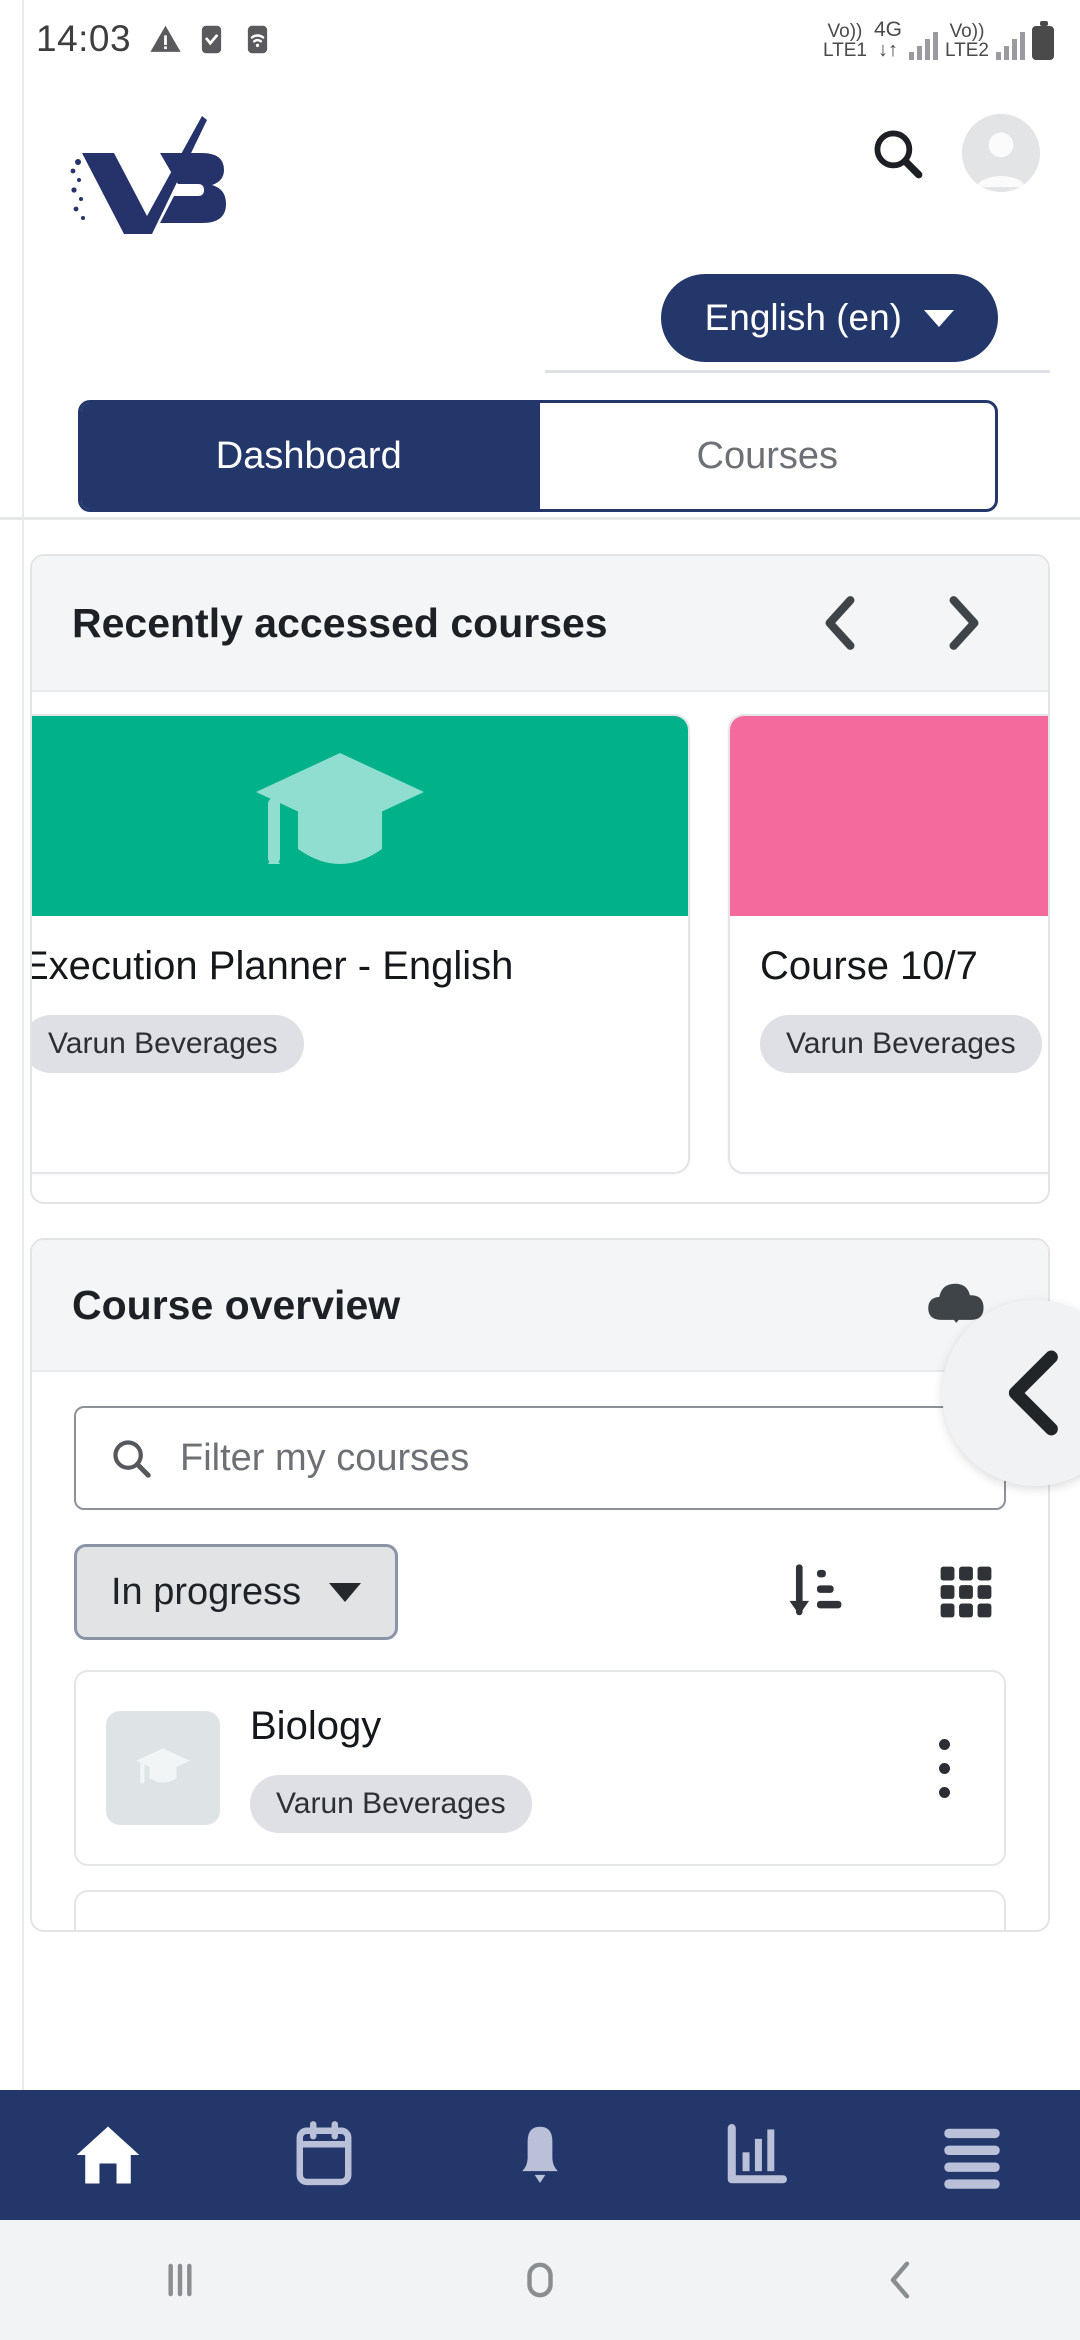 The width and height of the screenshot is (1080, 2340). I want to click on status-bar-clock: 14:03, so click(84, 38).